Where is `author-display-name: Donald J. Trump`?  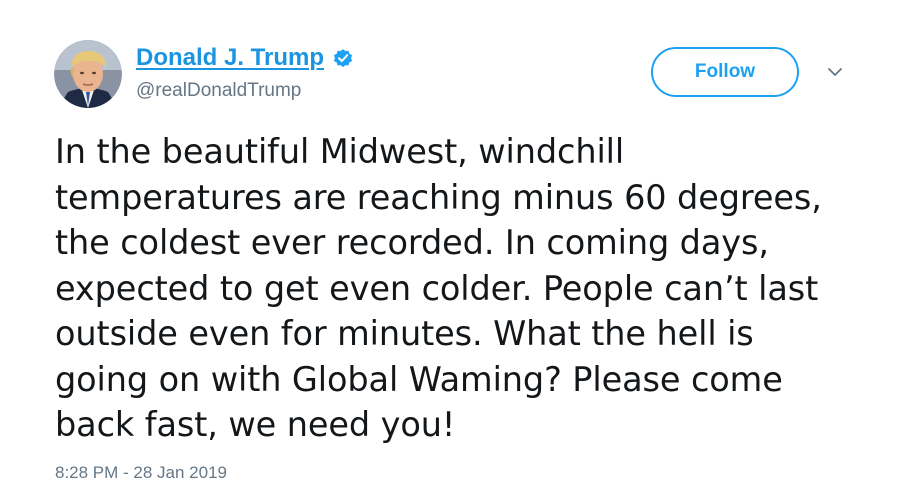 author-display-name: Donald J. Trump is located at coordinates (230, 58).